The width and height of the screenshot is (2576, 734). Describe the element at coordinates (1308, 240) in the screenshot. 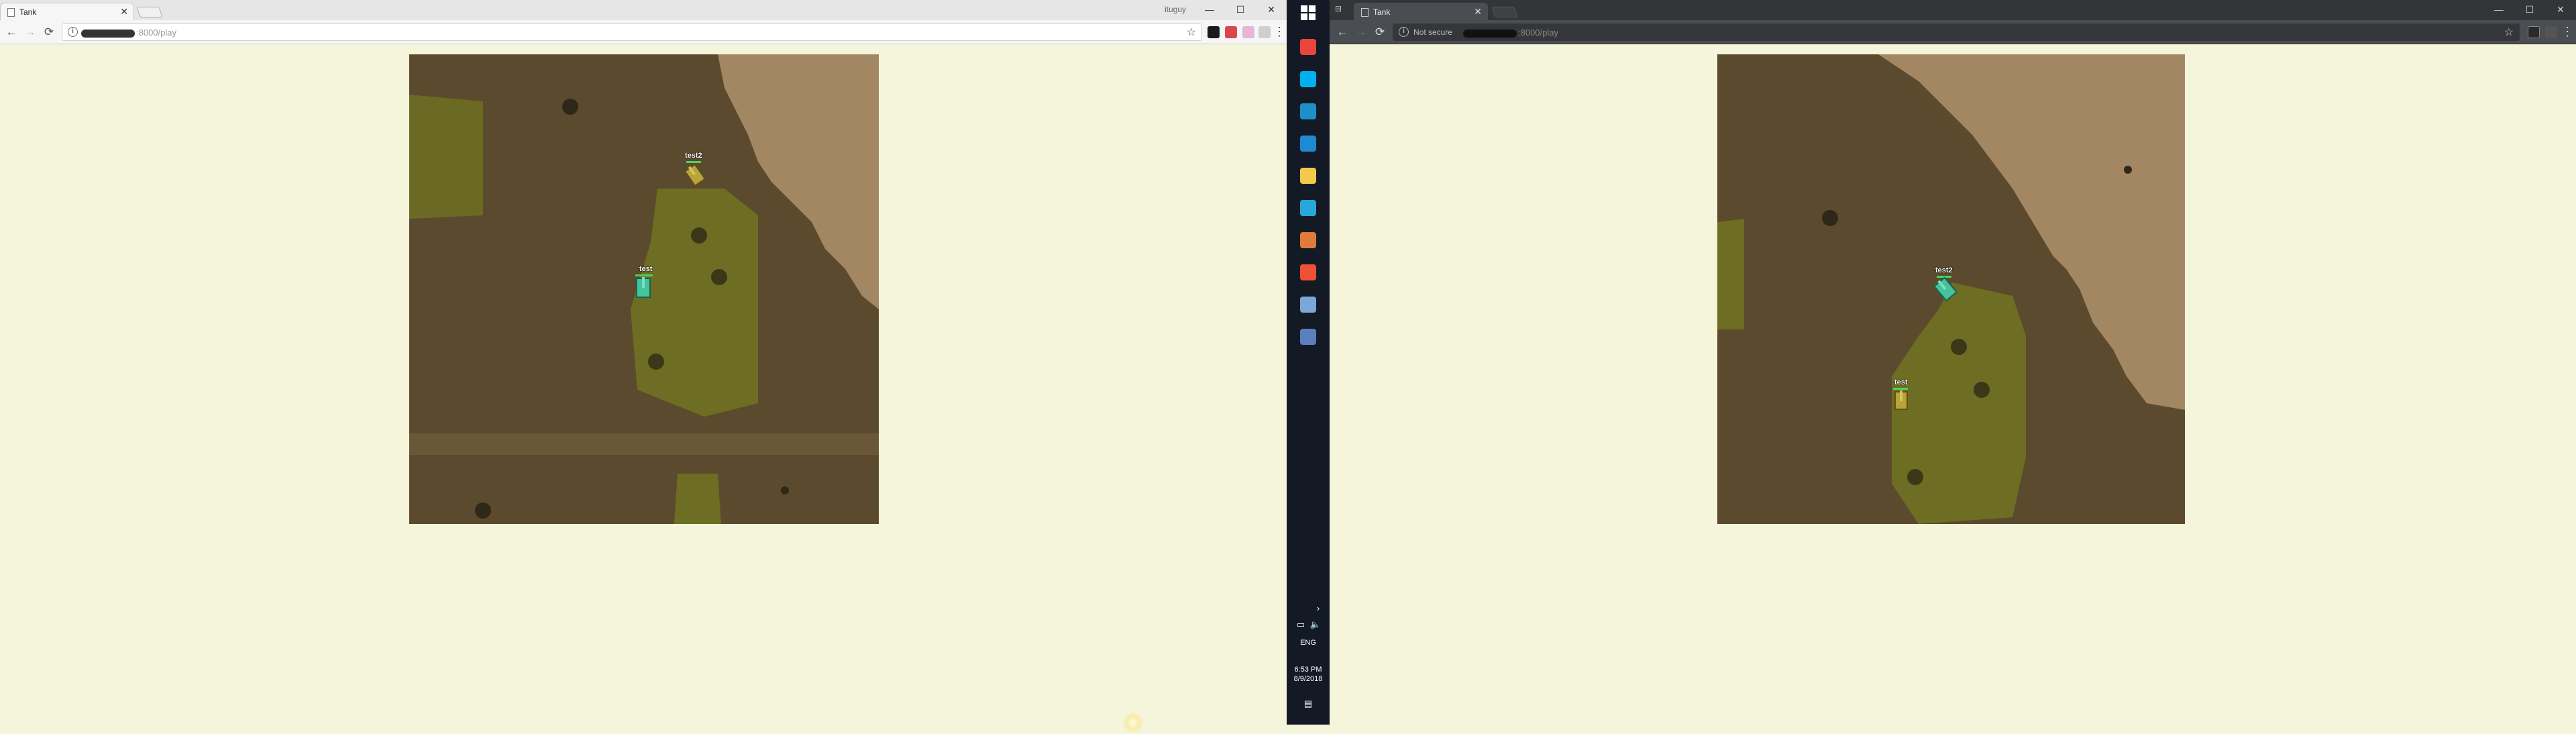

I see `taskbar-media-player-icon` at that location.